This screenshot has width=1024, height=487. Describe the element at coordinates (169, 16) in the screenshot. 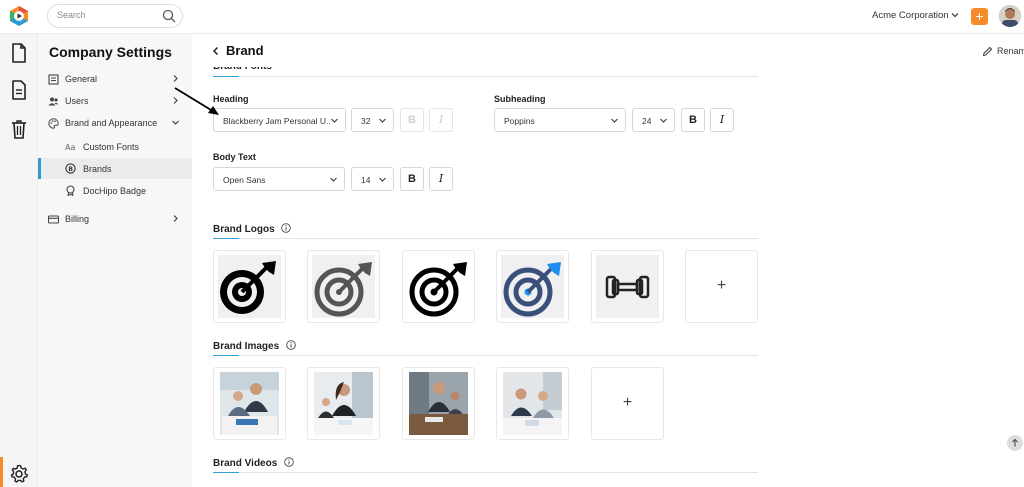

I see `search-icon` at that location.